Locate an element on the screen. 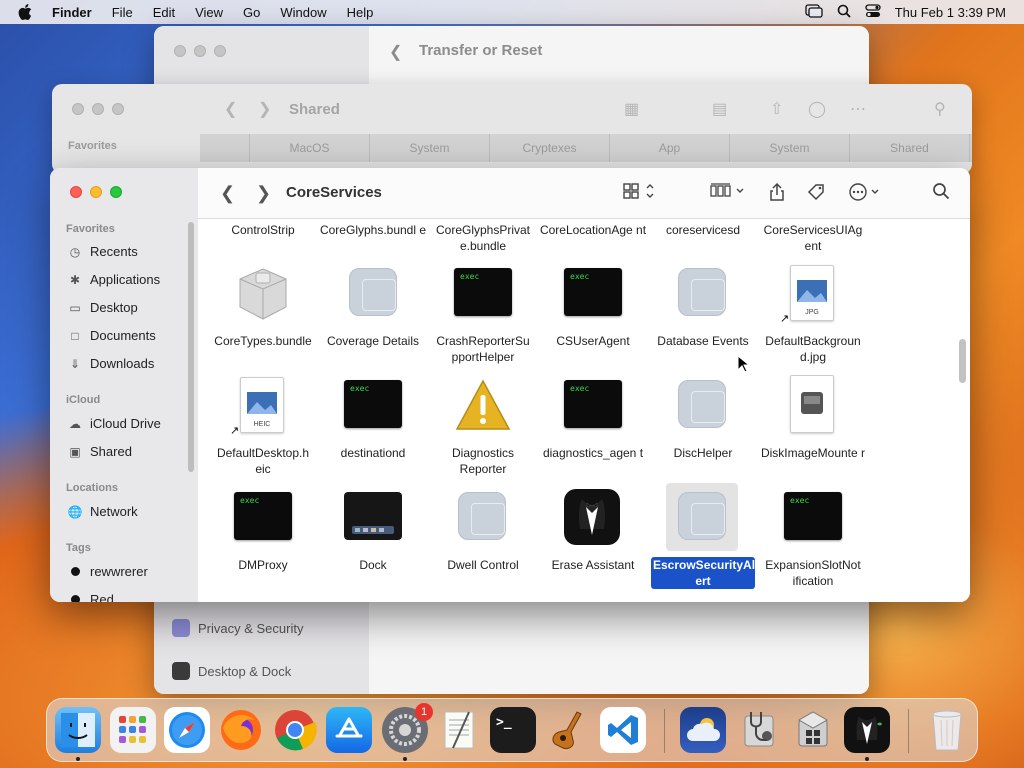 This screenshot has height=768, width=1024. minimize-button is located at coordinates (96, 192).